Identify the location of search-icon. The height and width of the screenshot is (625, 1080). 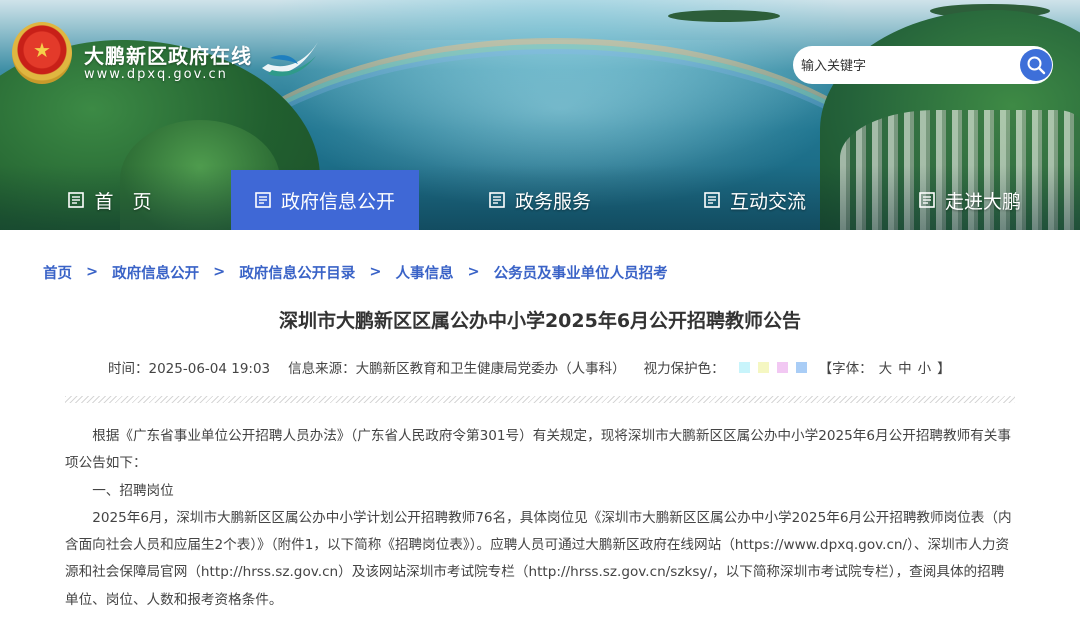
(1036, 65).